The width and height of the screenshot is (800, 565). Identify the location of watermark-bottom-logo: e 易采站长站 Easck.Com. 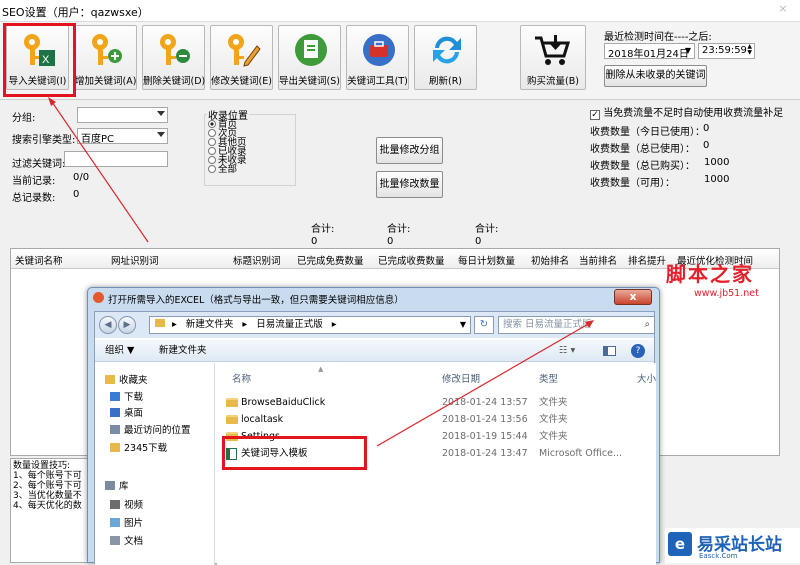
(732, 545).